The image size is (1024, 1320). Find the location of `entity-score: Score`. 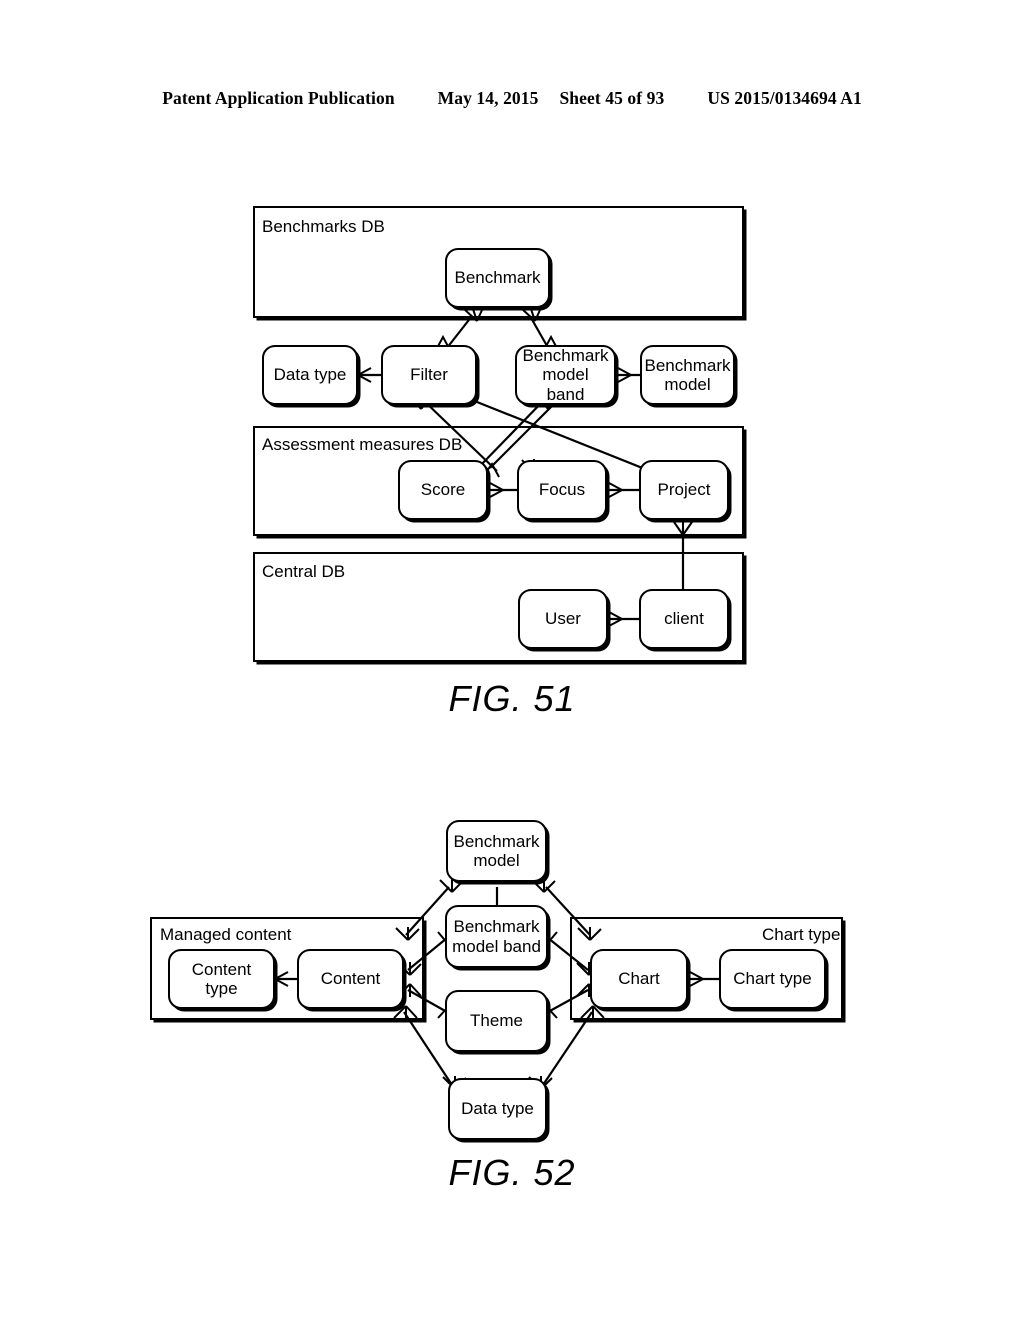

entity-score: Score is located at coordinates (443, 490).